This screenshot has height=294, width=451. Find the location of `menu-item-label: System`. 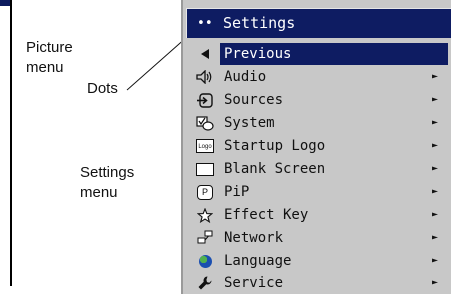

menu-item-label: System is located at coordinates (249, 123).